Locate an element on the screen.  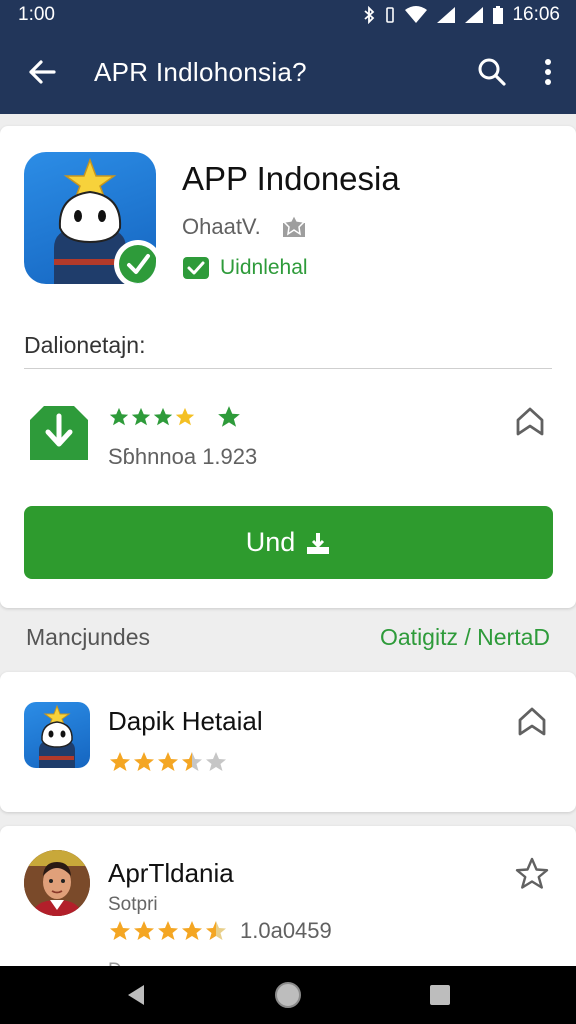
recommendations-title: Mancjundes is located at coordinates (88, 637).